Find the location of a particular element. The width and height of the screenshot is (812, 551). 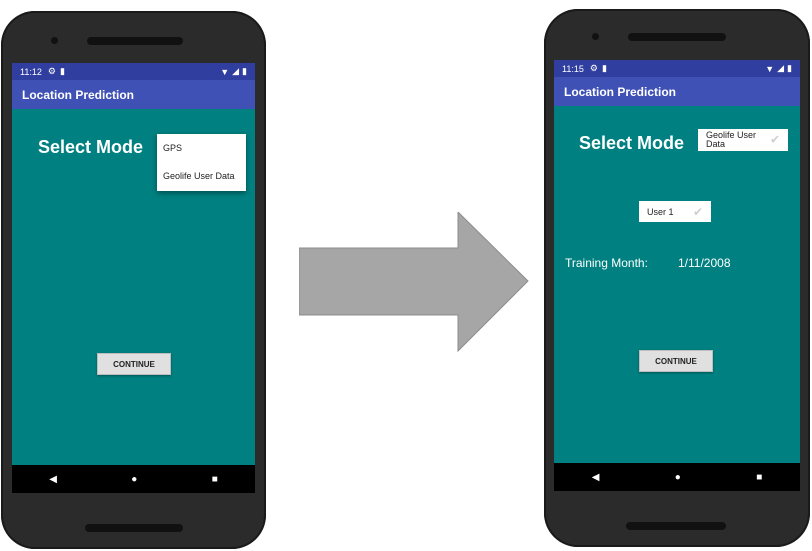

menu-item-geolife: Geolife User Data is located at coordinates (201, 176).